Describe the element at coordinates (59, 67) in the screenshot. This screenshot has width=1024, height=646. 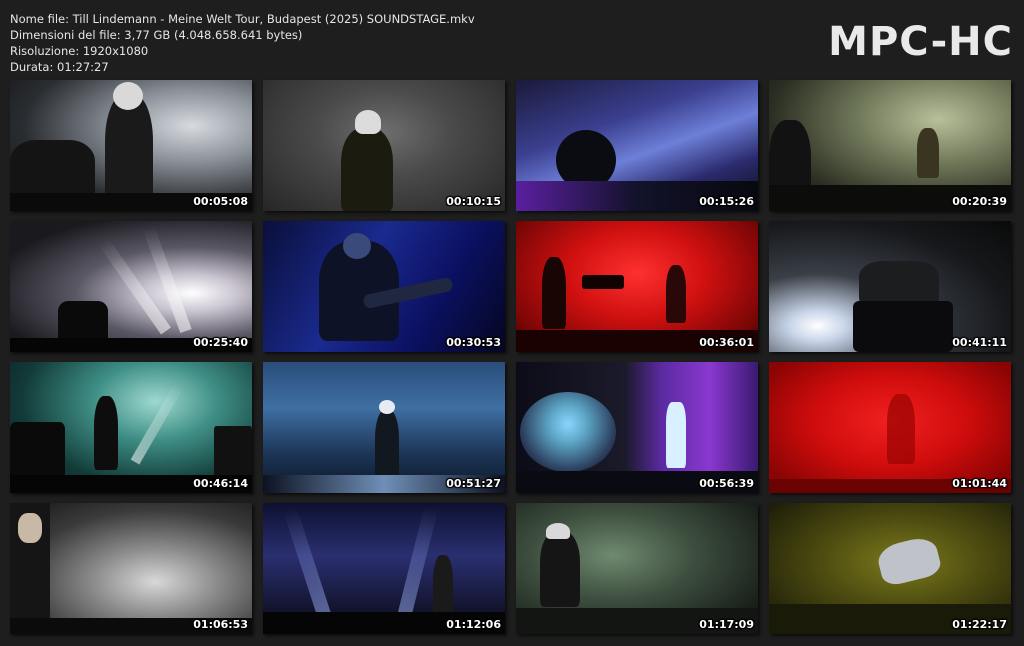
I see `duration-text: Durata: 01:27:27` at that location.